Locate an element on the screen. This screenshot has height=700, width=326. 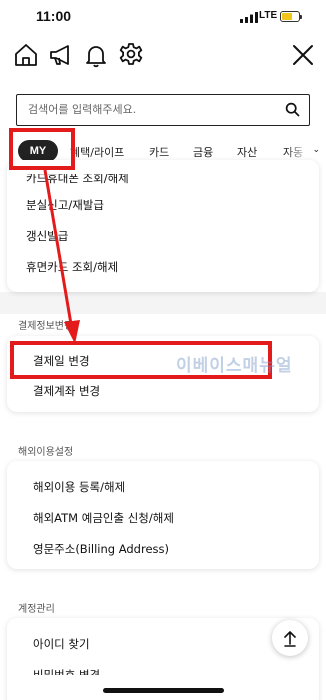
menu-item-payment-account: 결제계좌 변경 is located at coordinates (66, 391).